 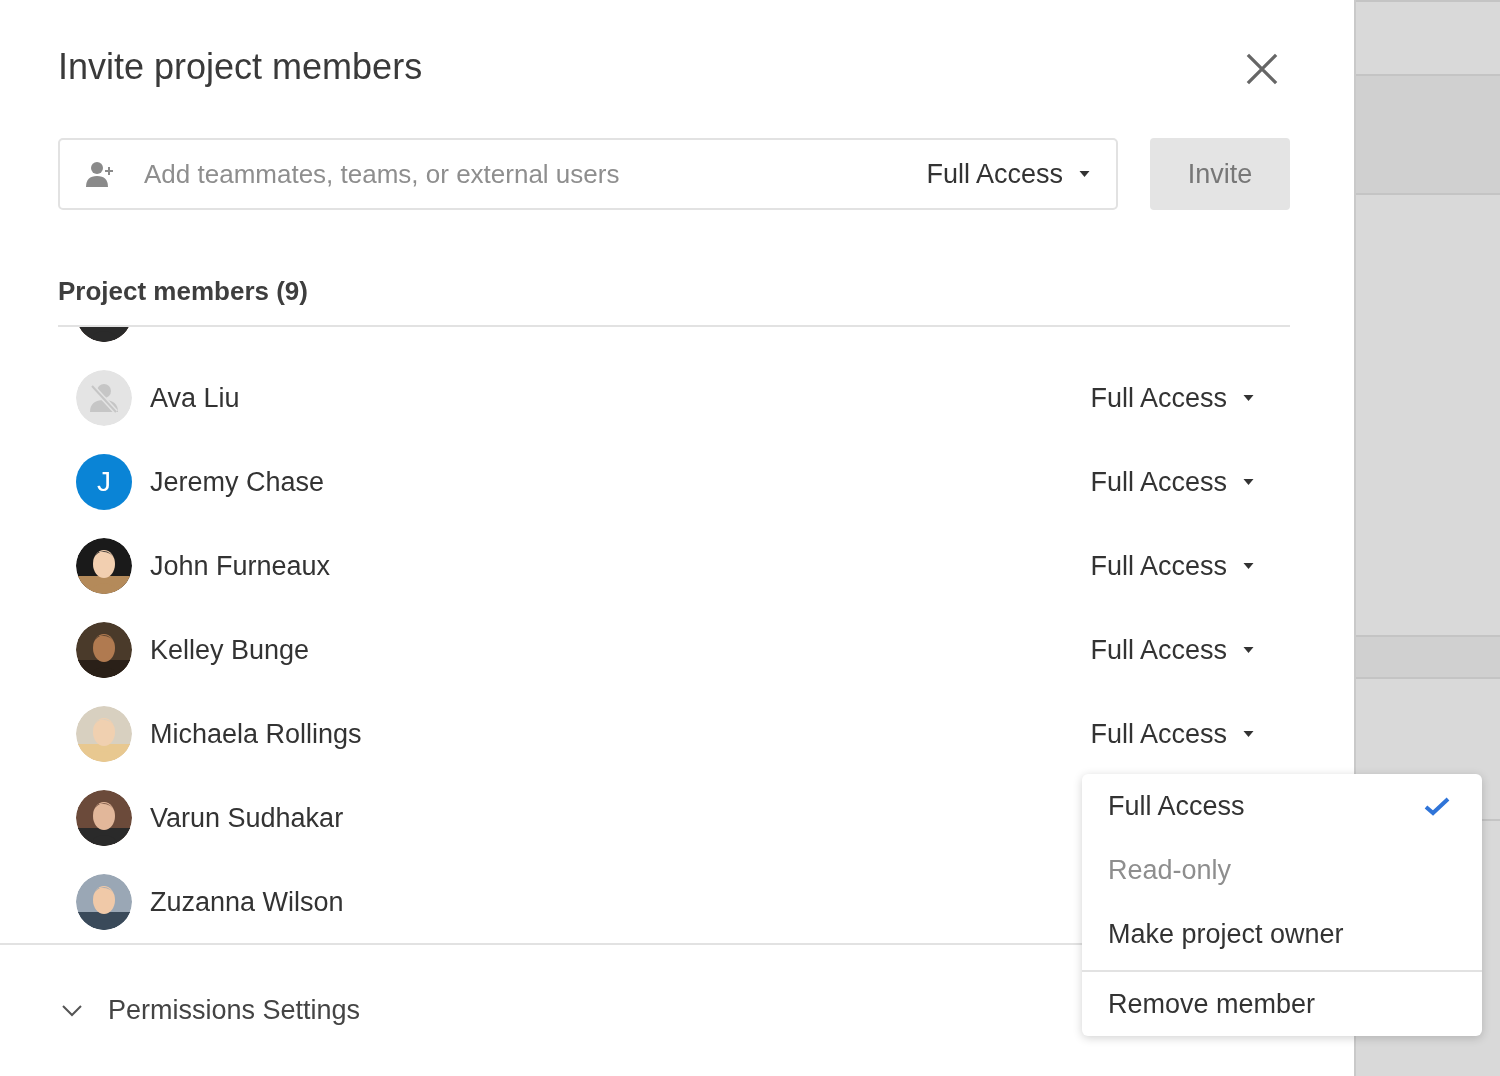 What do you see at coordinates (101, 174) in the screenshot?
I see `add-person-icon` at bounding box center [101, 174].